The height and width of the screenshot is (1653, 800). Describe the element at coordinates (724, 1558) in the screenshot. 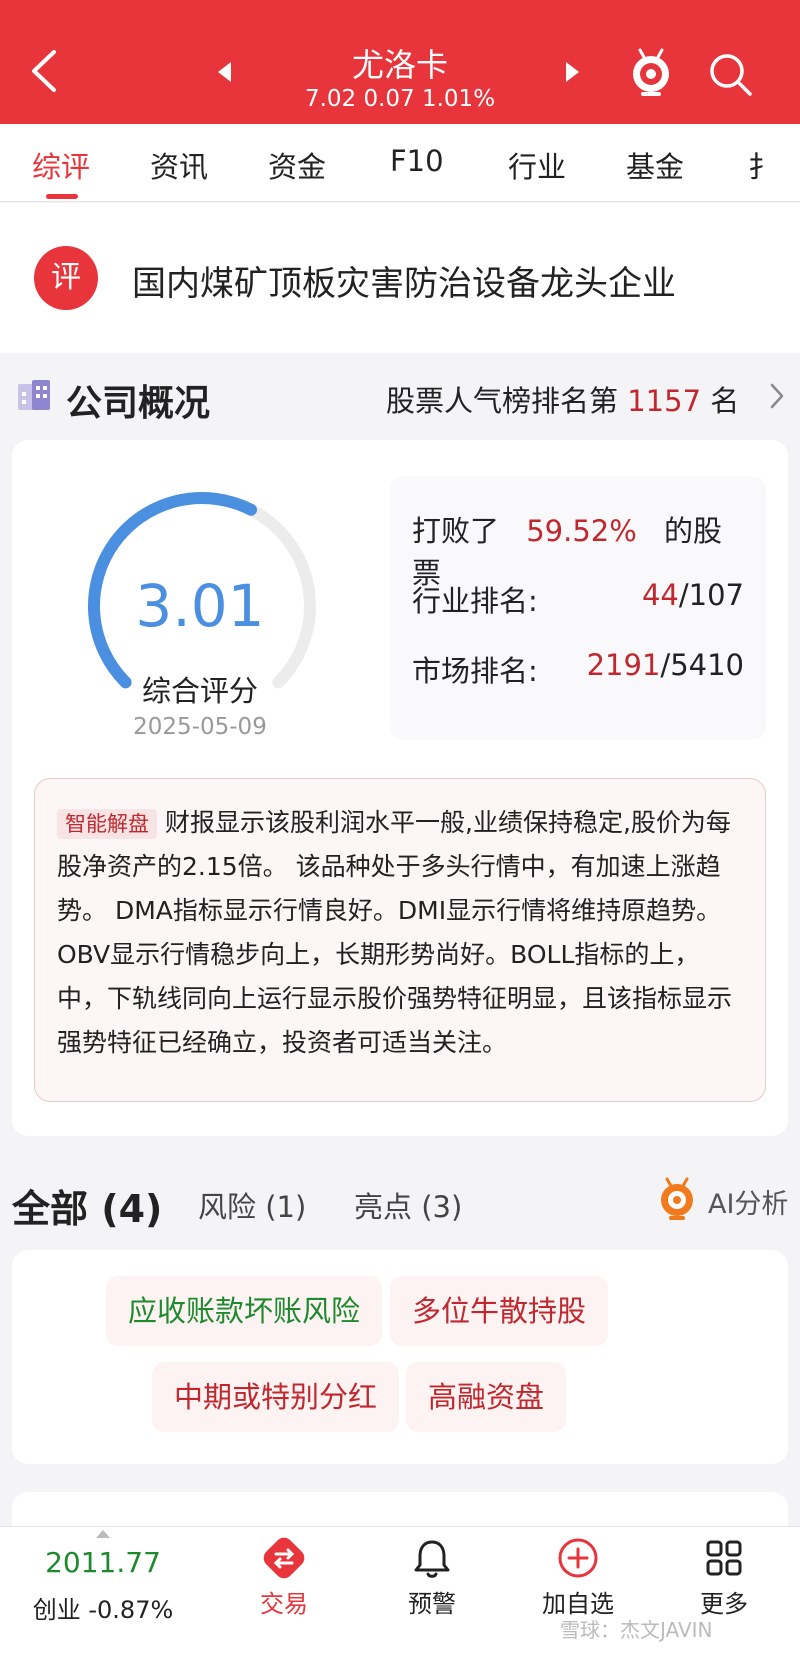

I see `grid-icon` at that location.